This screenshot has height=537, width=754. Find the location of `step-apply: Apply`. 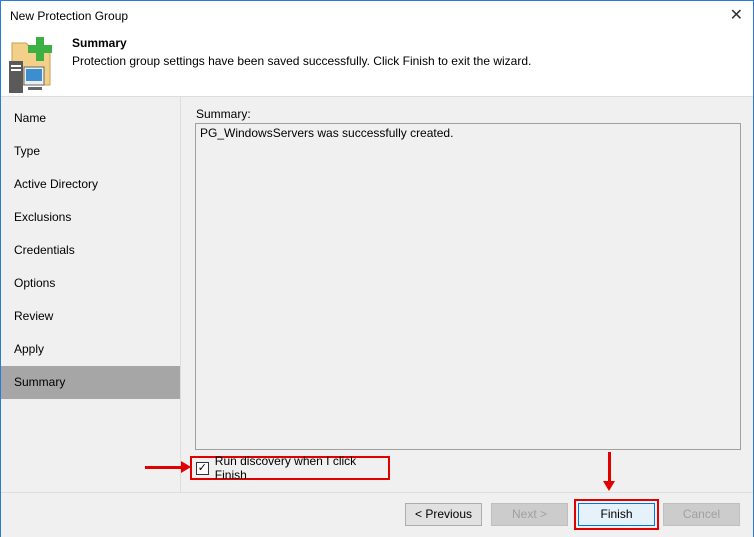

step-apply: Apply is located at coordinates (90, 349).